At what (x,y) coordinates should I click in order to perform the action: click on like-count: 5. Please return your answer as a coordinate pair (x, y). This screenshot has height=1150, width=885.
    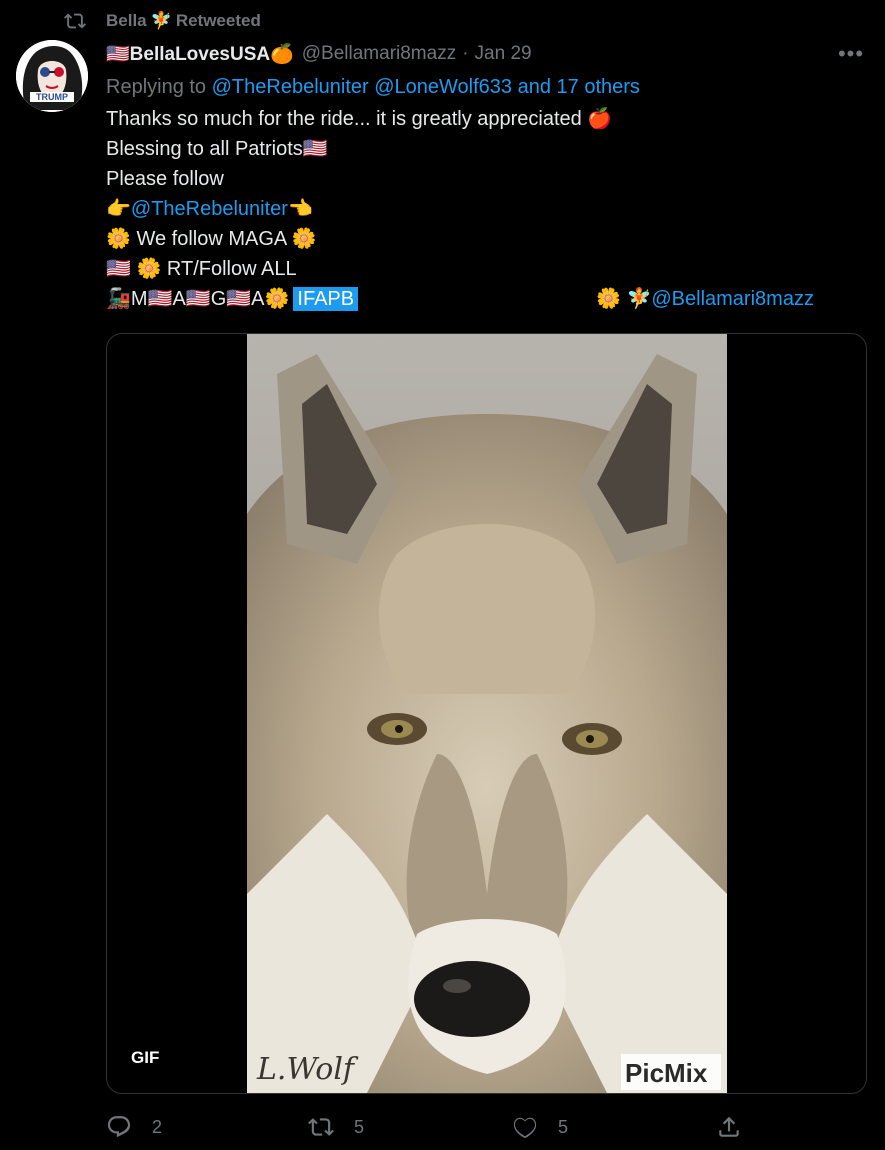
    Looking at the image, I should click on (563, 1126).